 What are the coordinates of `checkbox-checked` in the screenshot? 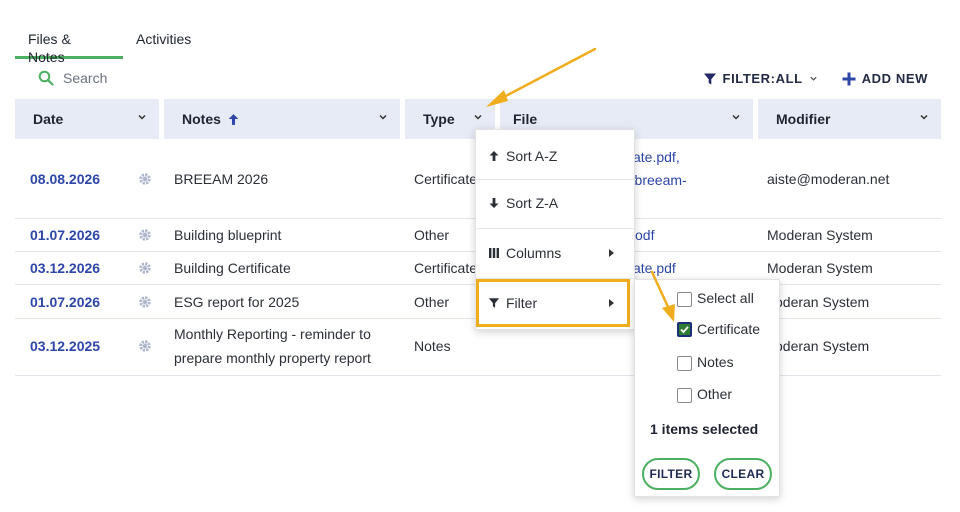 It's located at (684, 329).